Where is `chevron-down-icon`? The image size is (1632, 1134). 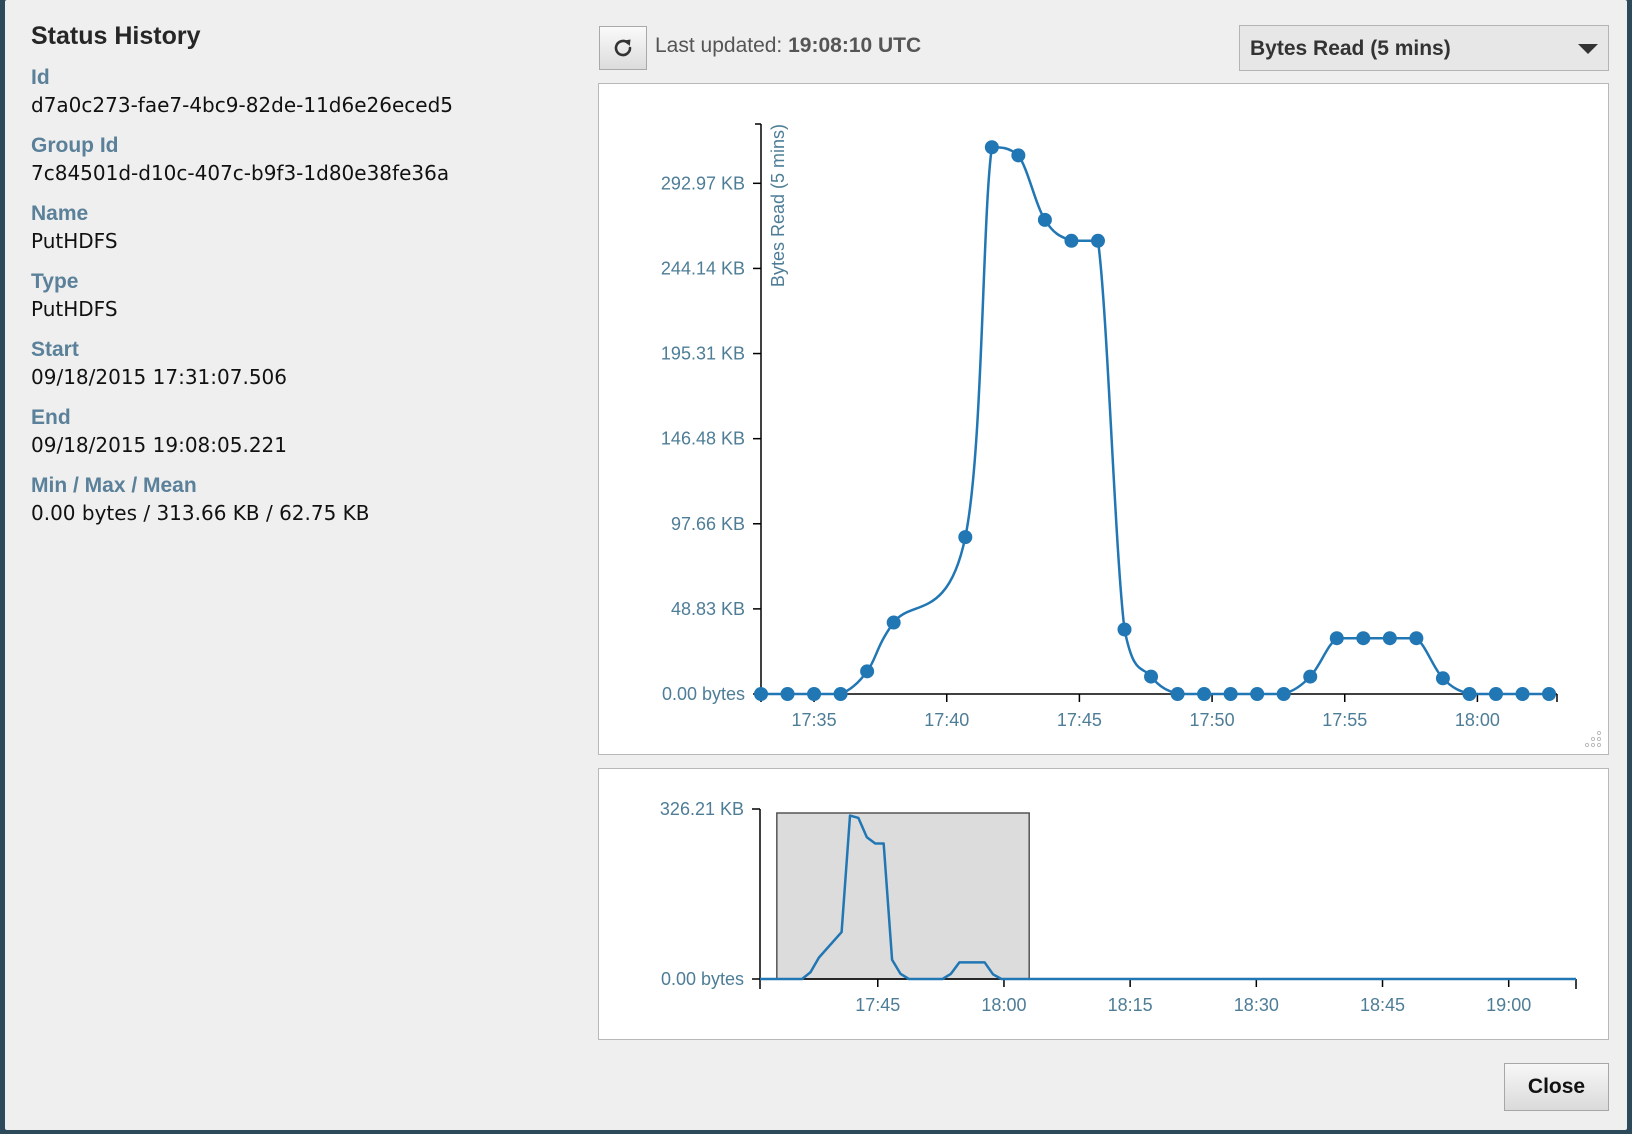
chevron-down-icon is located at coordinates (1588, 49).